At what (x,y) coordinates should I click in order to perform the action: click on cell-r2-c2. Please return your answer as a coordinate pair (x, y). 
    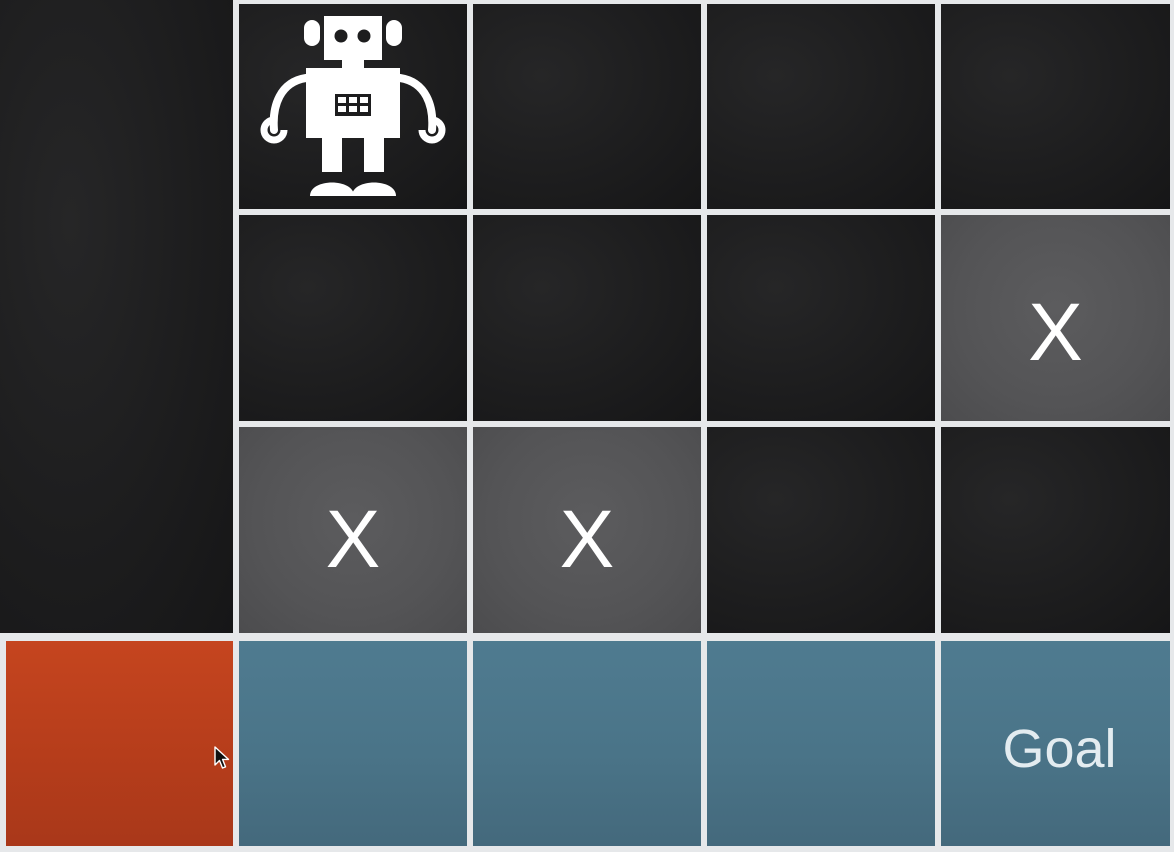
    Looking at the image, I should click on (587, 318).